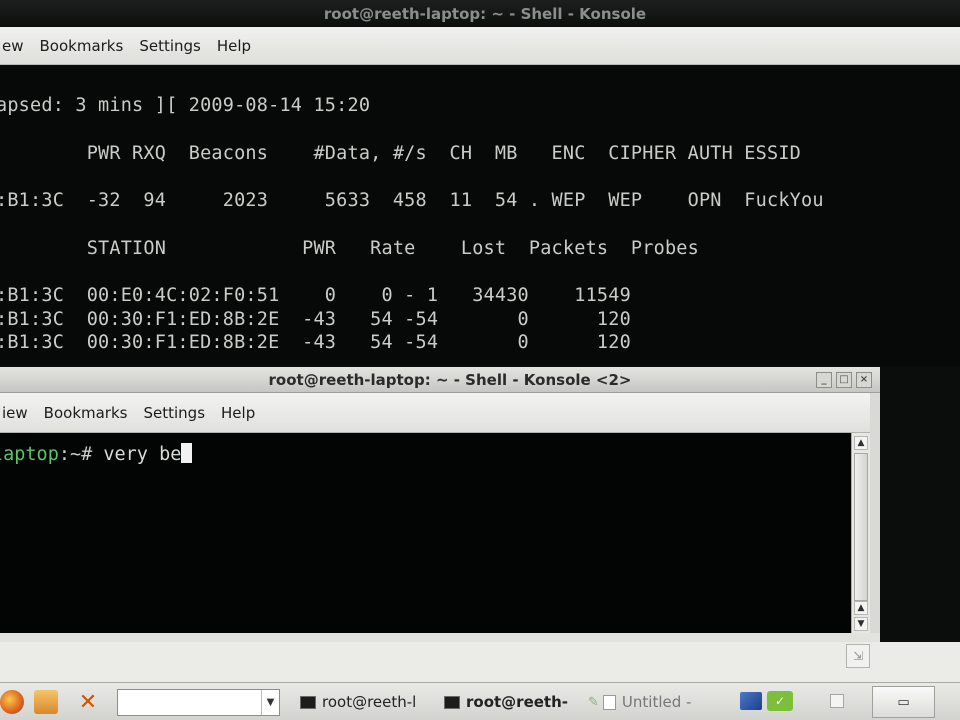  What do you see at coordinates (185, 105) in the screenshot?
I see `terminal-line-elapsed: apsed: 3 mins ][ 2009-08-14 15:20` at bounding box center [185, 105].